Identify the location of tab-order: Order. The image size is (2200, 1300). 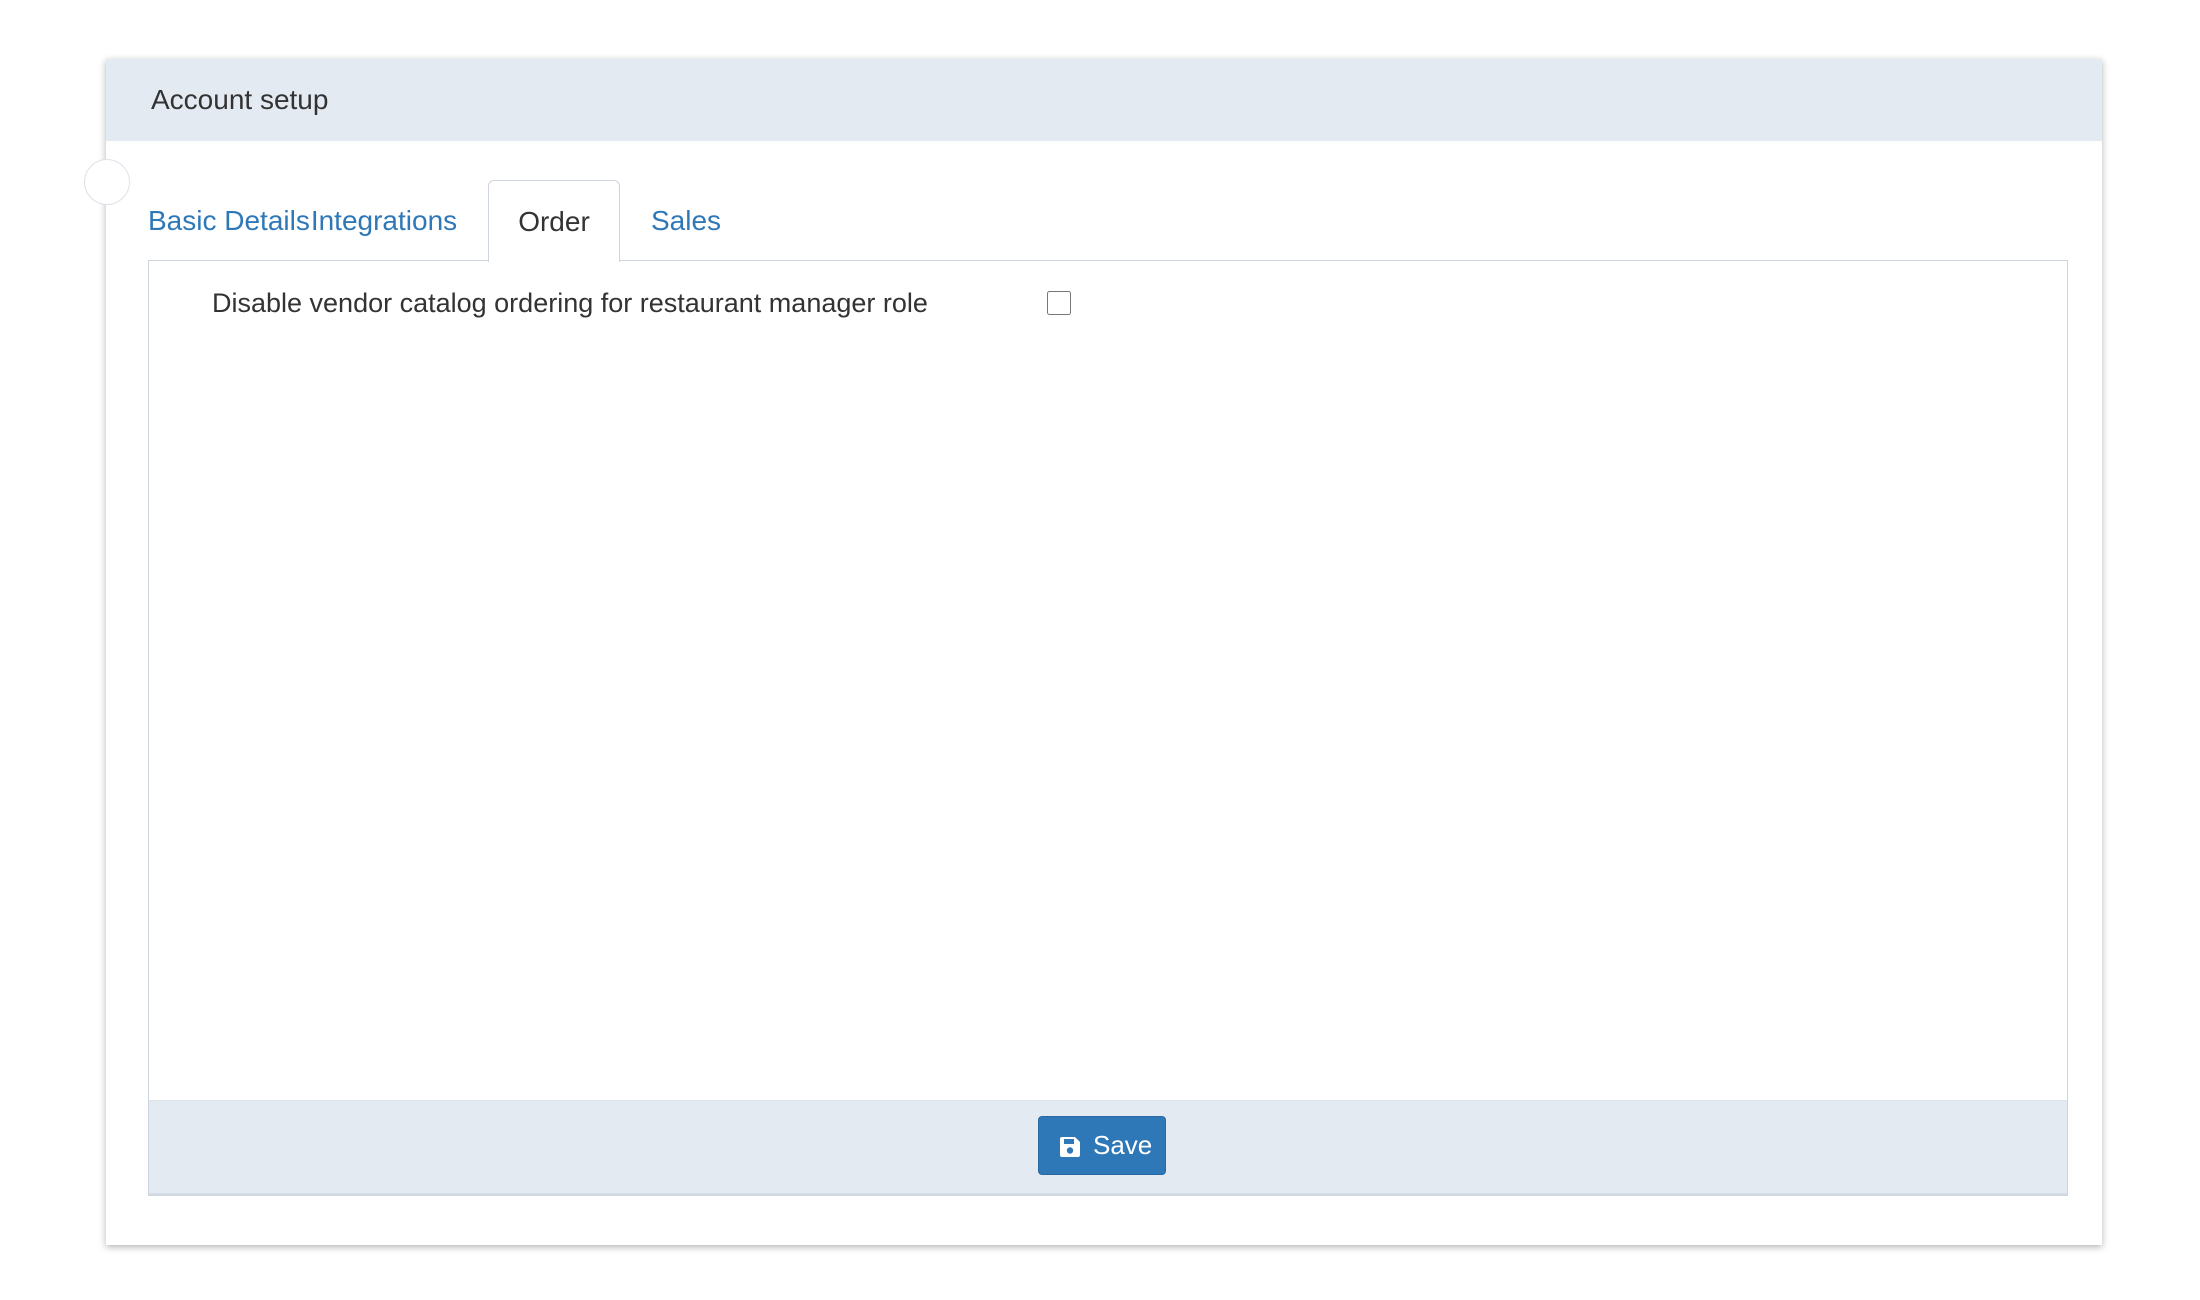
(554, 221).